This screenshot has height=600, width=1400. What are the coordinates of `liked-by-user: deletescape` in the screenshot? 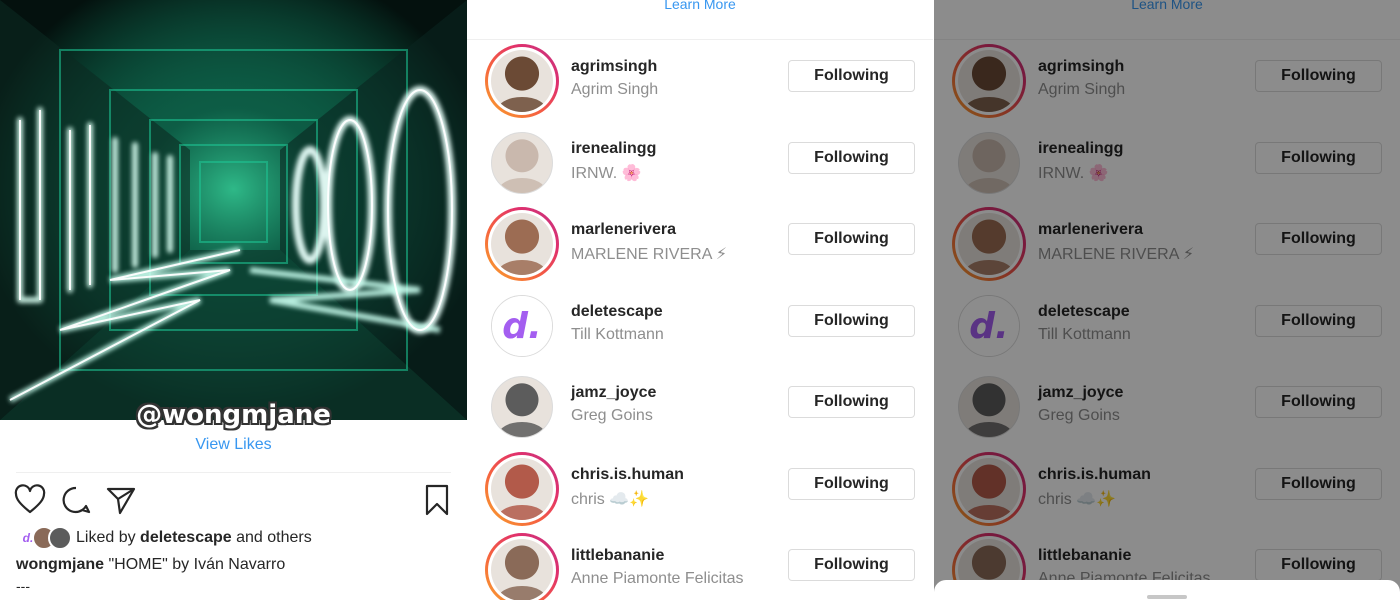 It's located at (186, 538).